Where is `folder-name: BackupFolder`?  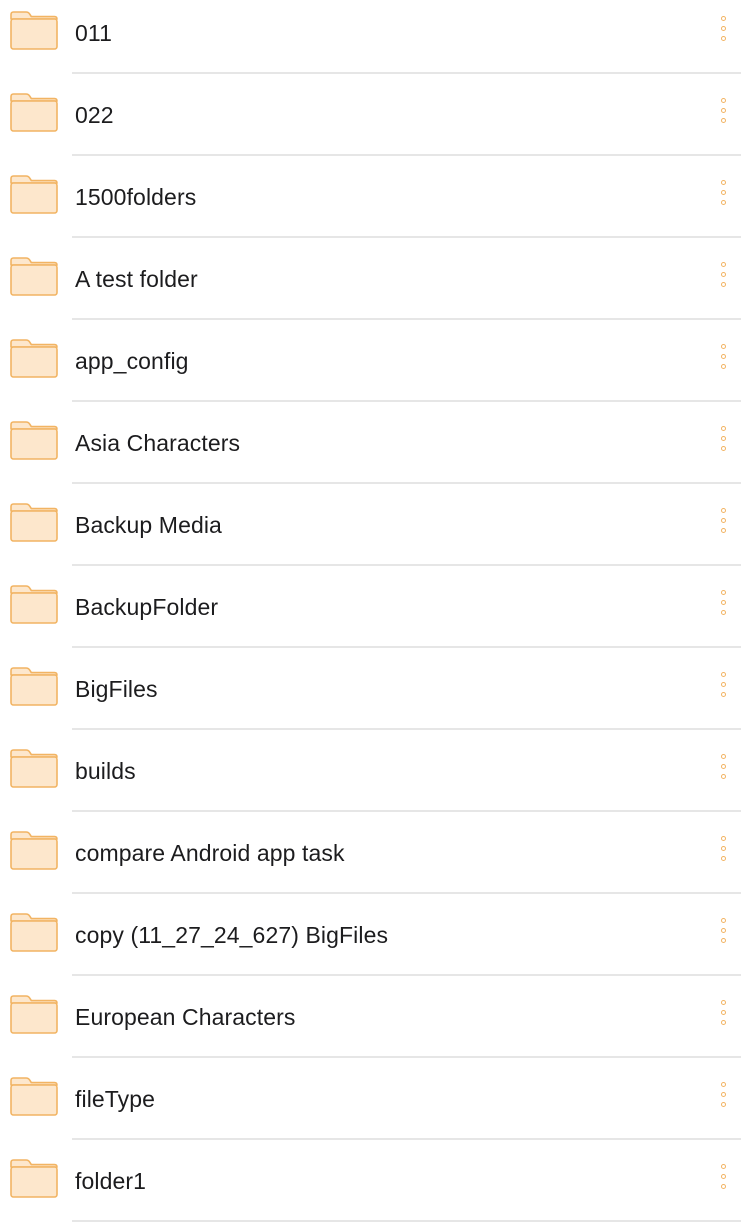 folder-name: BackupFolder is located at coordinates (147, 607).